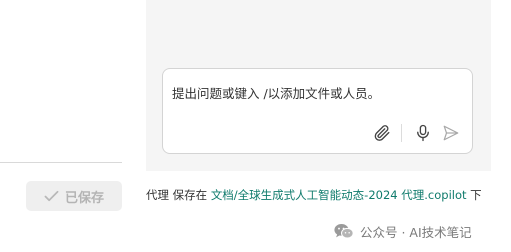  What do you see at coordinates (339, 195) in the screenshot?
I see `save-path-link: 文档/全球生成式人工智能动态-2024 代理.copilot` at bounding box center [339, 195].